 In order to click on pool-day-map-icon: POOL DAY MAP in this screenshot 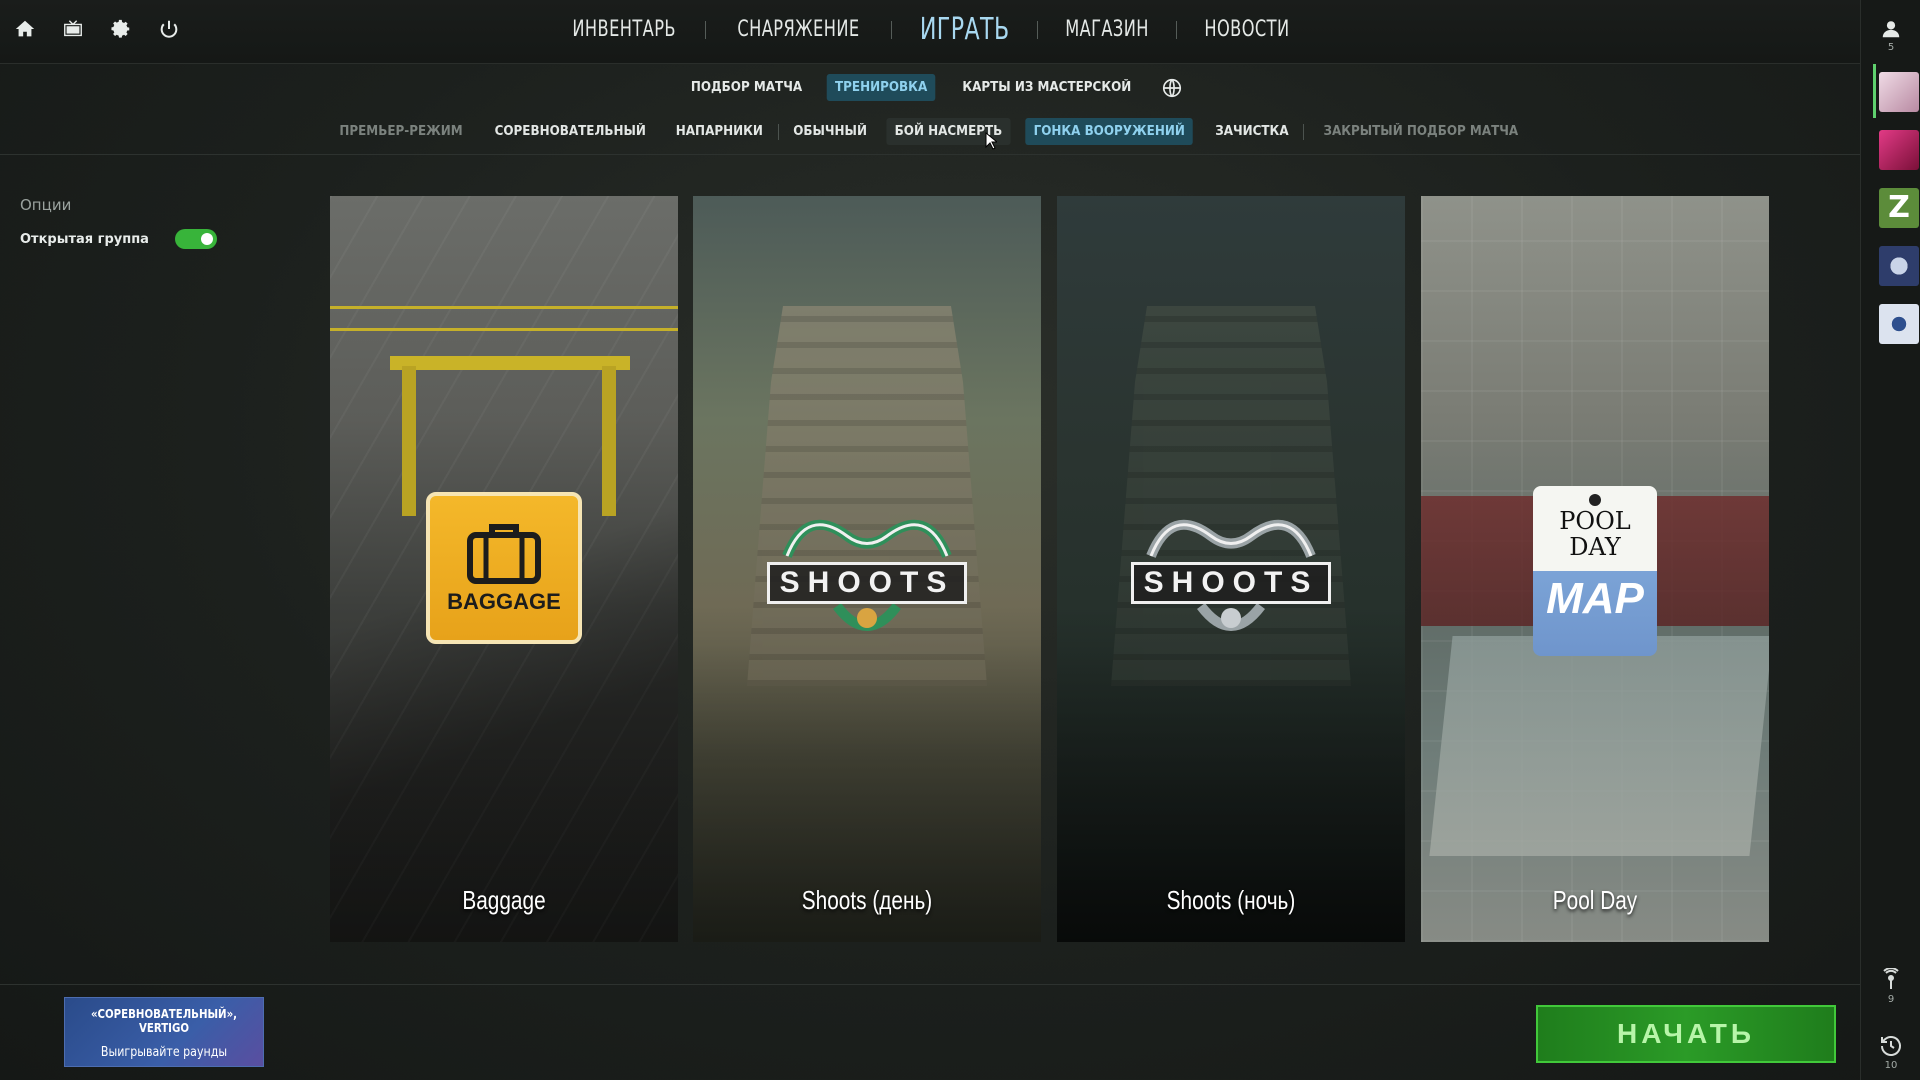, I will do `click(1595, 571)`.